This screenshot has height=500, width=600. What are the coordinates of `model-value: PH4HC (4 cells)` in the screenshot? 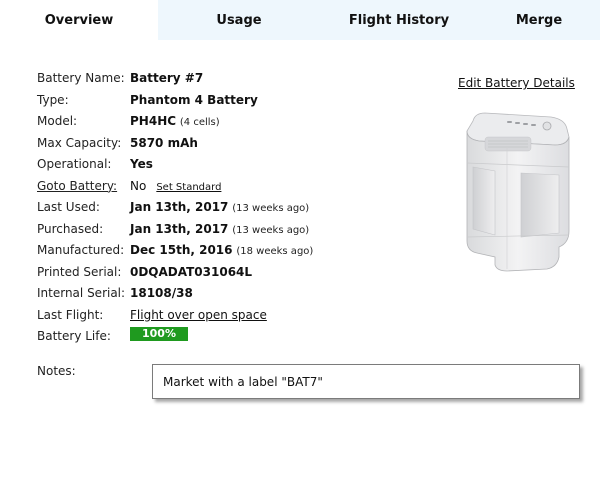 It's located at (175, 120).